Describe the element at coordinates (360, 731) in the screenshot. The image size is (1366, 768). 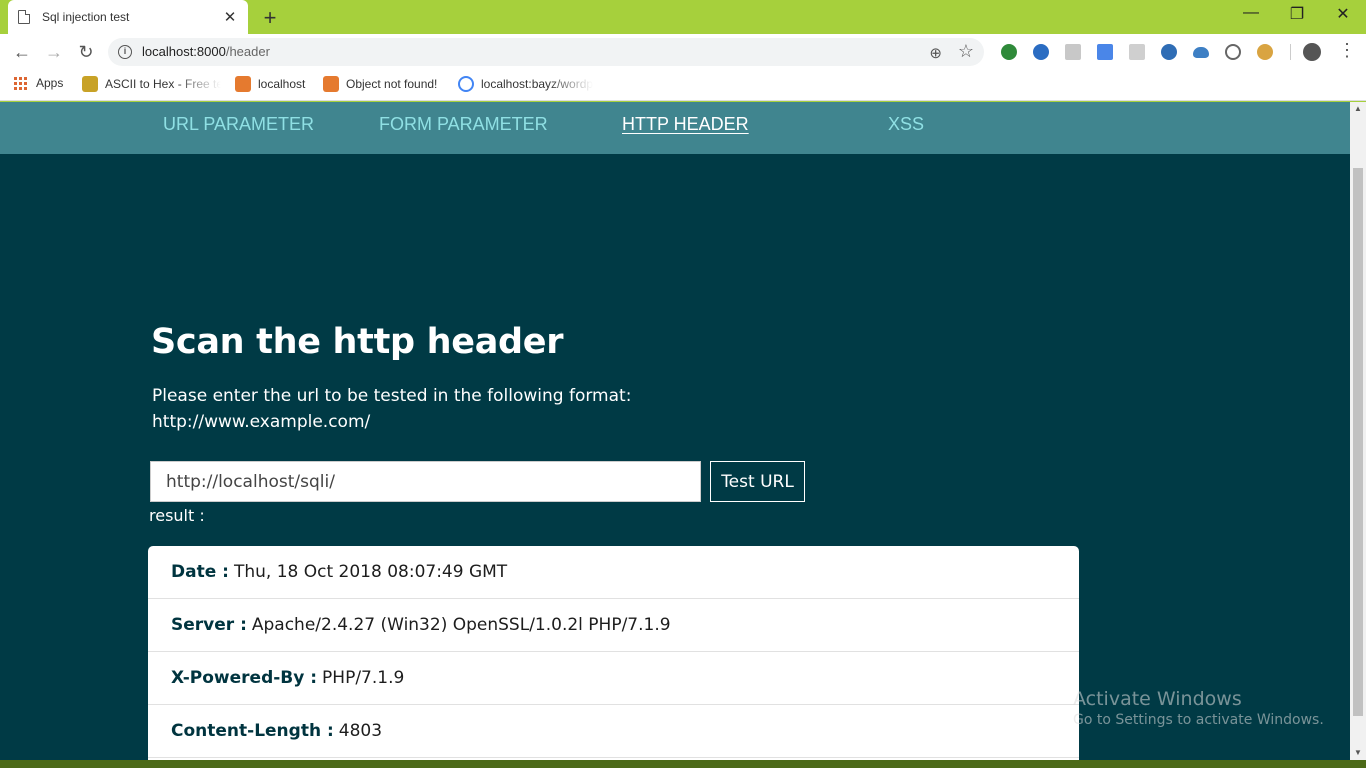
I see `header-value: 4803` at that location.